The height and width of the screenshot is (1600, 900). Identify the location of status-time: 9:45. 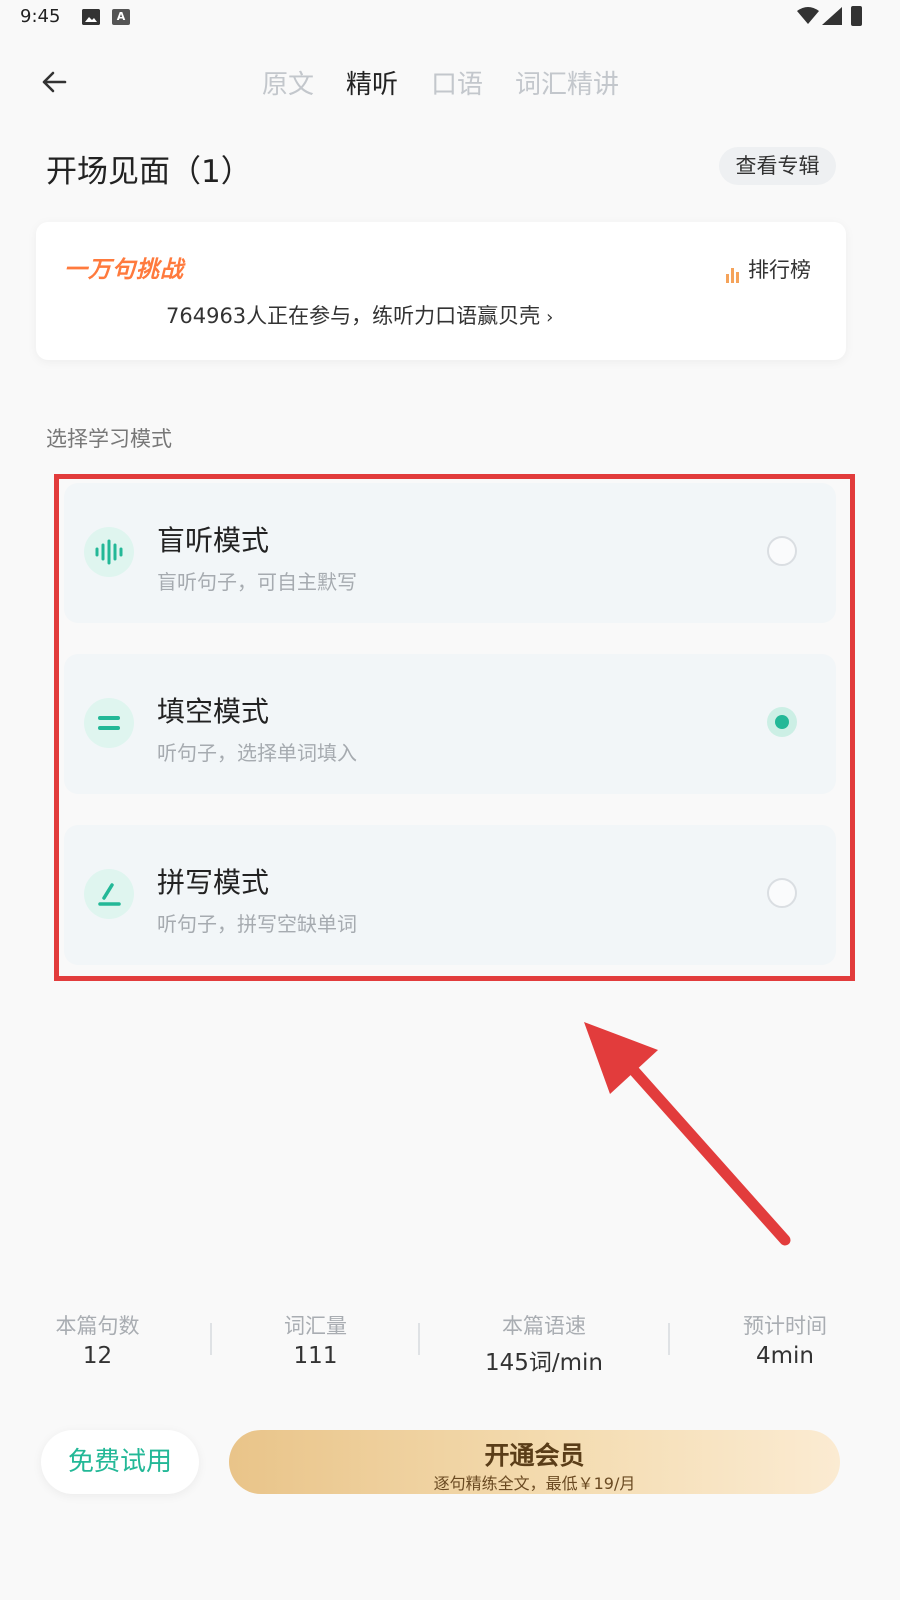
(40, 16).